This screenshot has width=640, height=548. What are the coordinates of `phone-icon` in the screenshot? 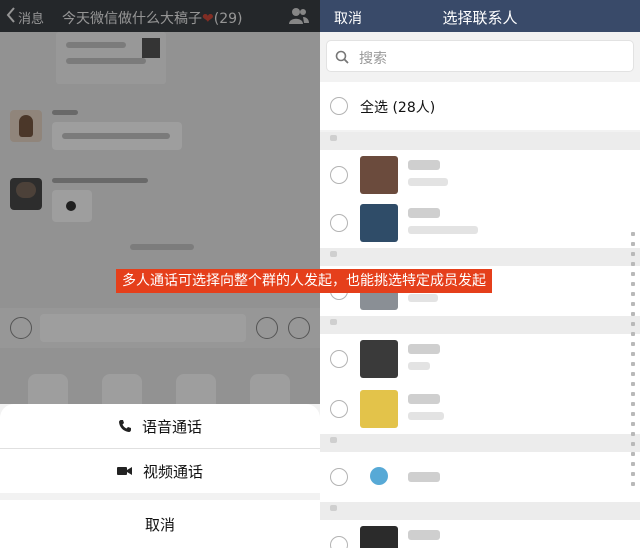 It's located at (125, 426).